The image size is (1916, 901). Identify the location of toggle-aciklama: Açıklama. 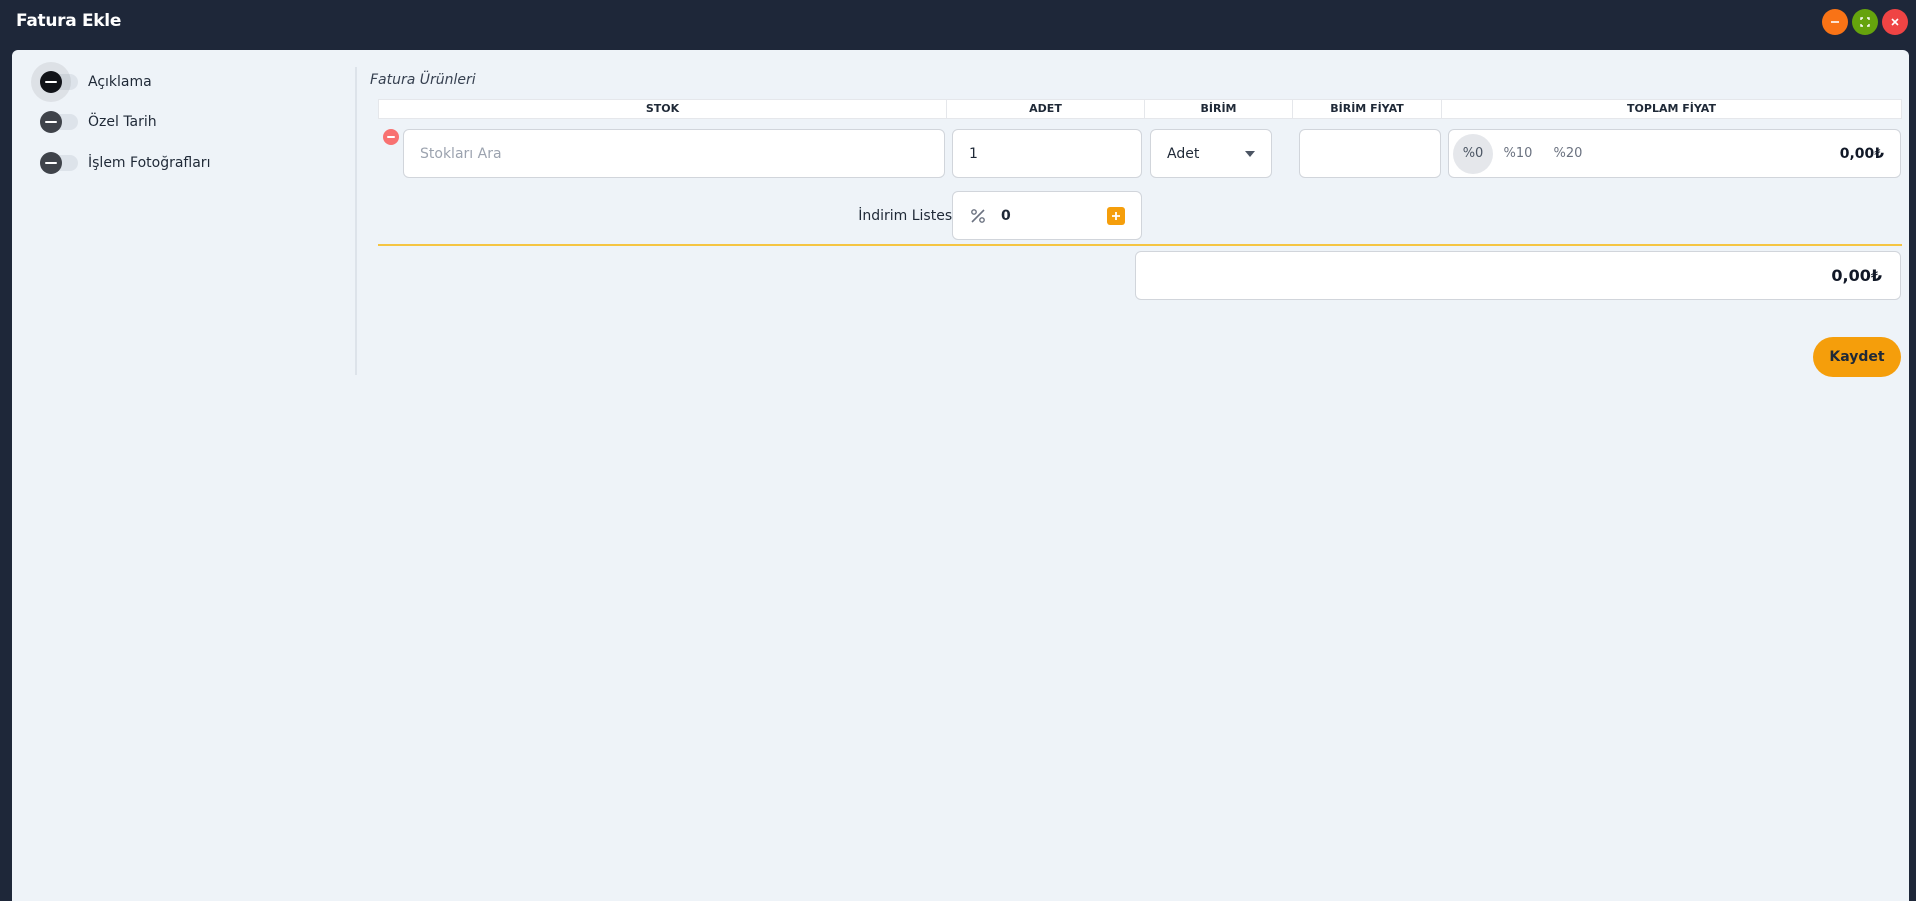
(96, 82).